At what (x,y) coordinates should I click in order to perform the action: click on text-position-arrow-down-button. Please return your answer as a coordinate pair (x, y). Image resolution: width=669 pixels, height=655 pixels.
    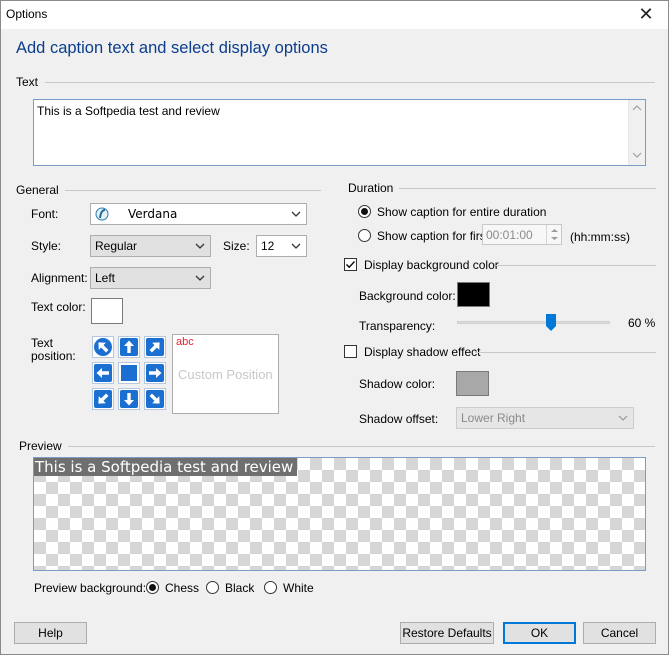
    Looking at the image, I should click on (129, 399).